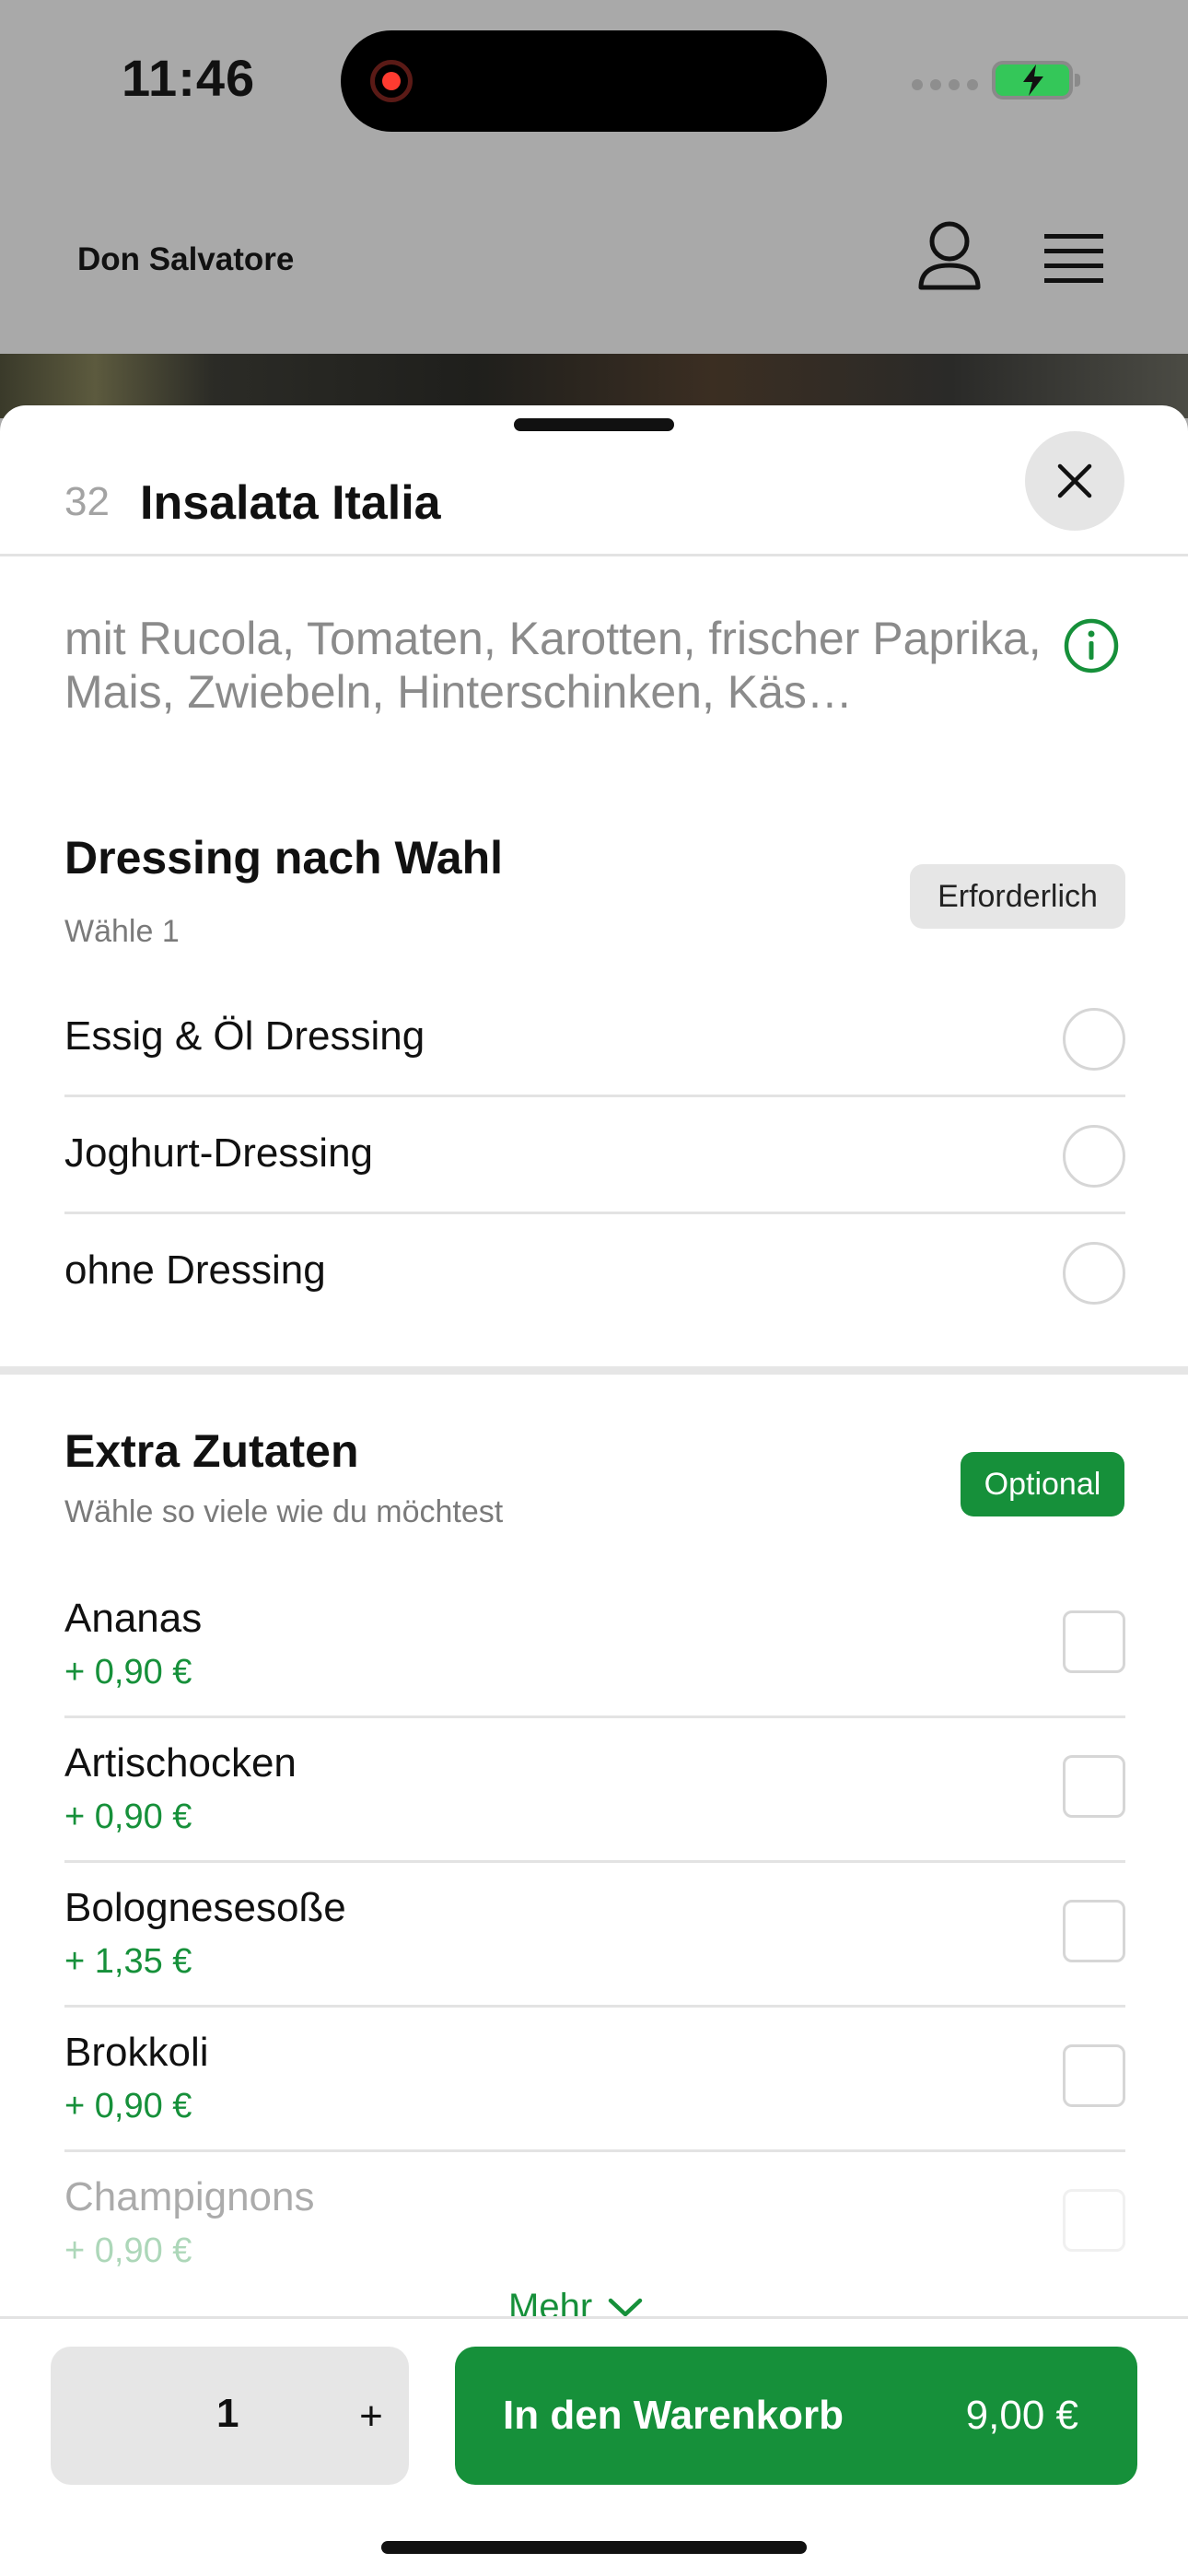 This screenshot has height=2576, width=1188. What do you see at coordinates (391, 81) in the screenshot?
I see `recording-indicator-icon` at bounding box center [391, 81].